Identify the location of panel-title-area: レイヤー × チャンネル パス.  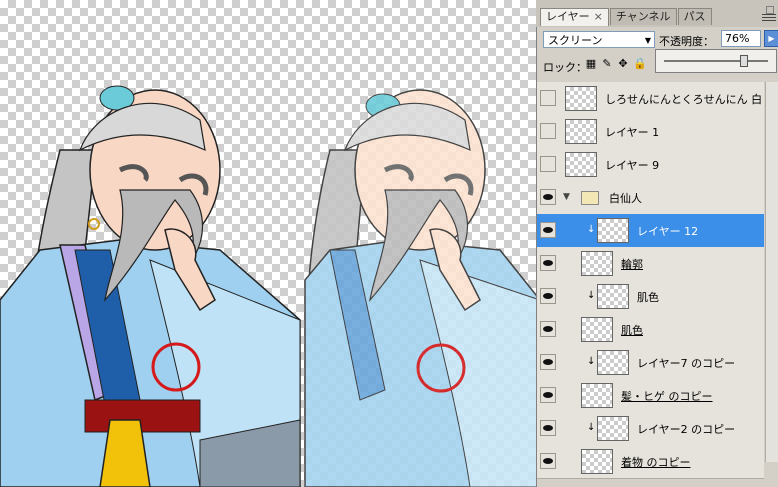
(657, 13).